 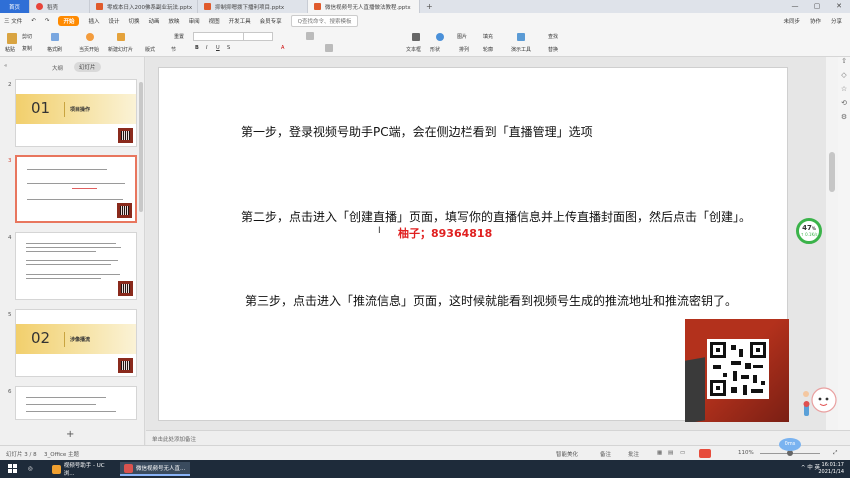 I want to click on notes-bar: 单击此处添加备注, so click(x=498, y=437).